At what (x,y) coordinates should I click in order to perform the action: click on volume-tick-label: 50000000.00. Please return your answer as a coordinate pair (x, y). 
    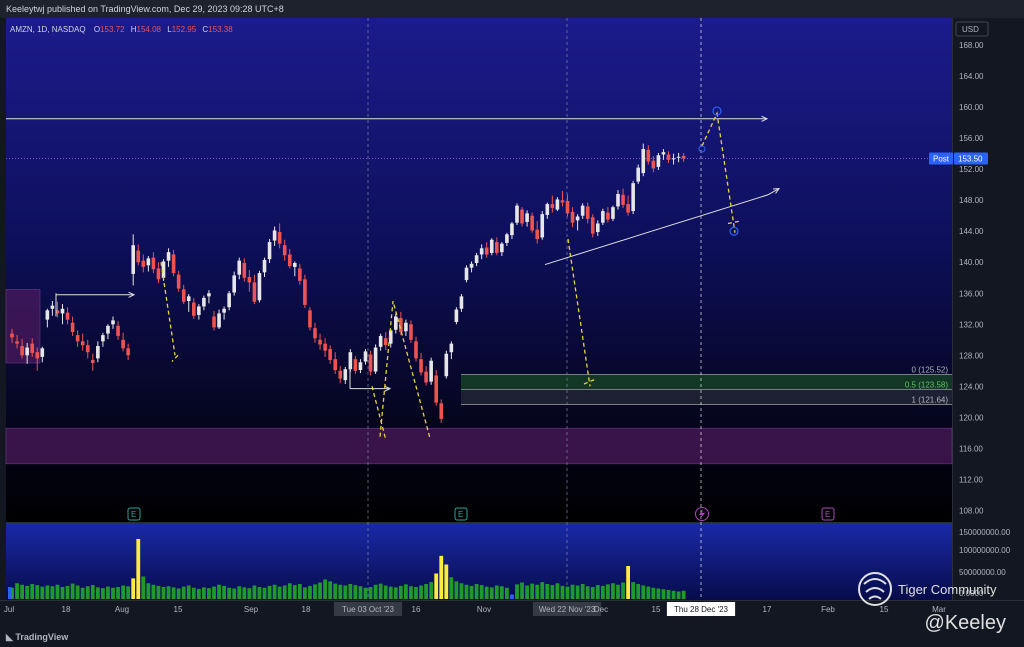
    Looking at the image, I should click on (982, 572).